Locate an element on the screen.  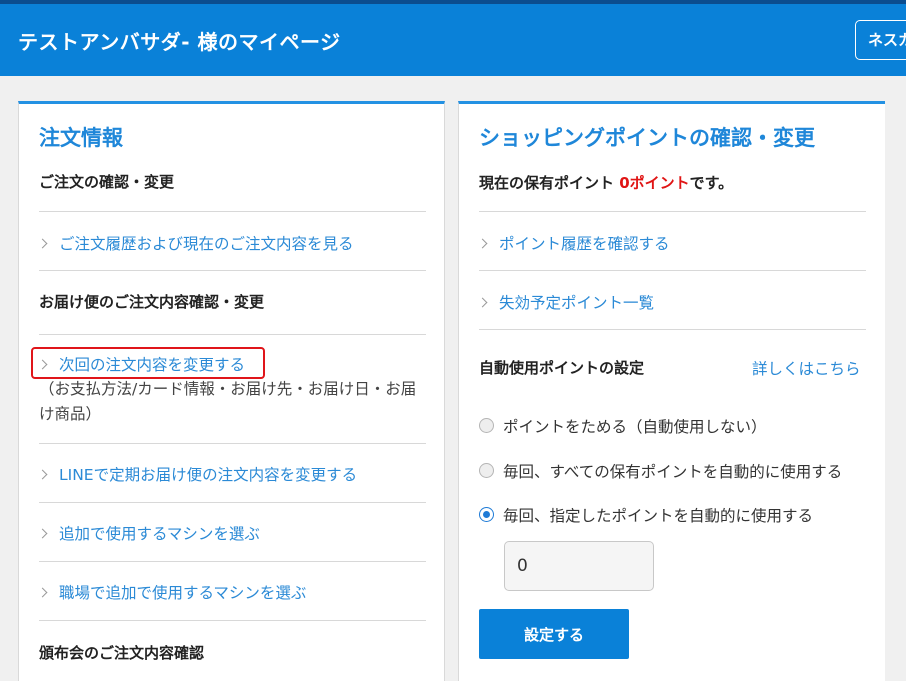
page-title: テストアンバサダ- 様のマイページ is located at coordinates (179, 42).